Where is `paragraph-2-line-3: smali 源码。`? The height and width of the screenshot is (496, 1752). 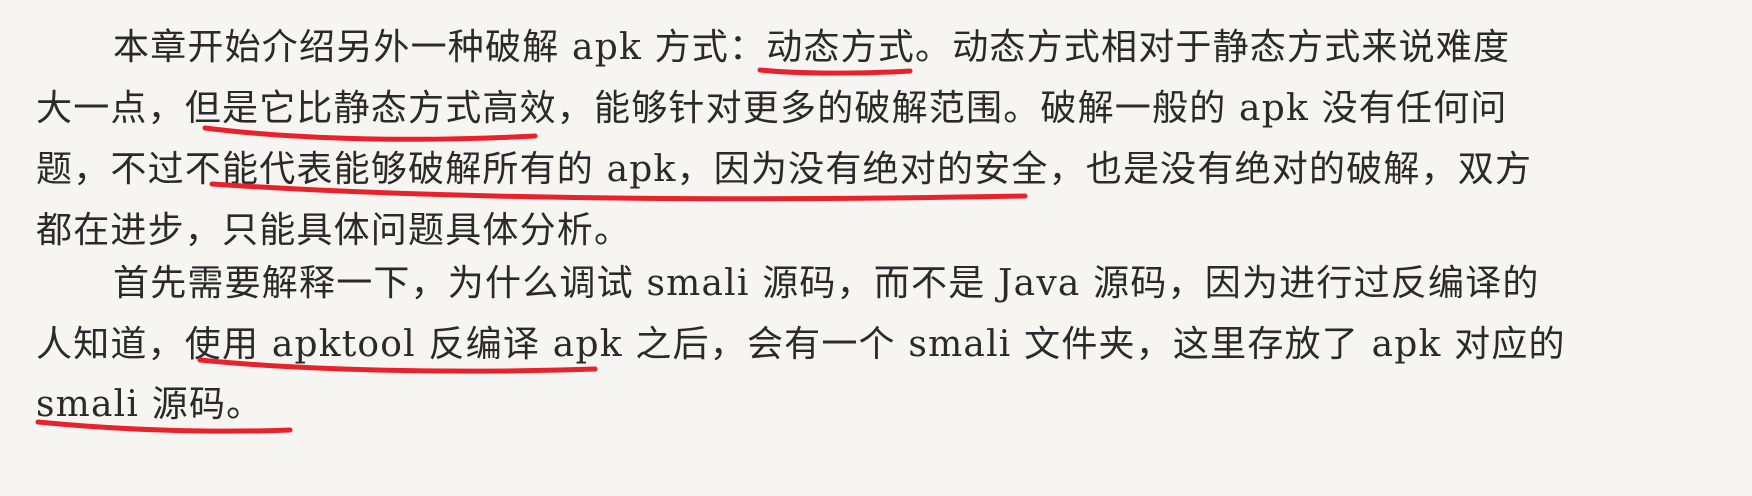 paragraph-2-line-3: smali 源码。 is located at coordinates (150, 404).